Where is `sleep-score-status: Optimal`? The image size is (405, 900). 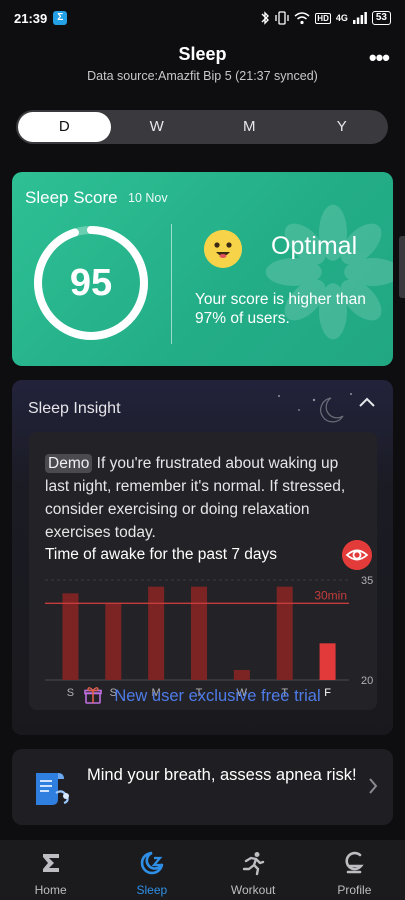 sleep-score-status: Optimal is located at coordinates (314, 246).